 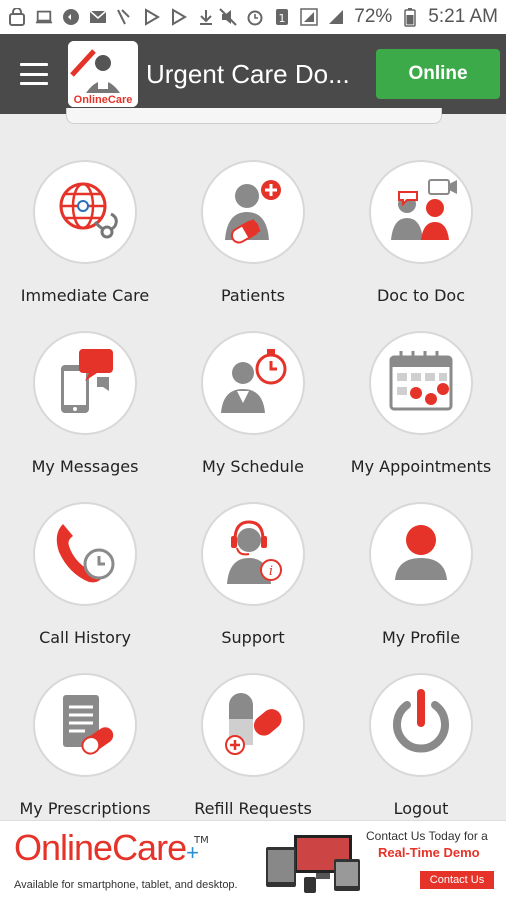 What do you see at coordinates (228, 17) in the screenshot?
I see `mute-icon` at bounding box center [228, 17].